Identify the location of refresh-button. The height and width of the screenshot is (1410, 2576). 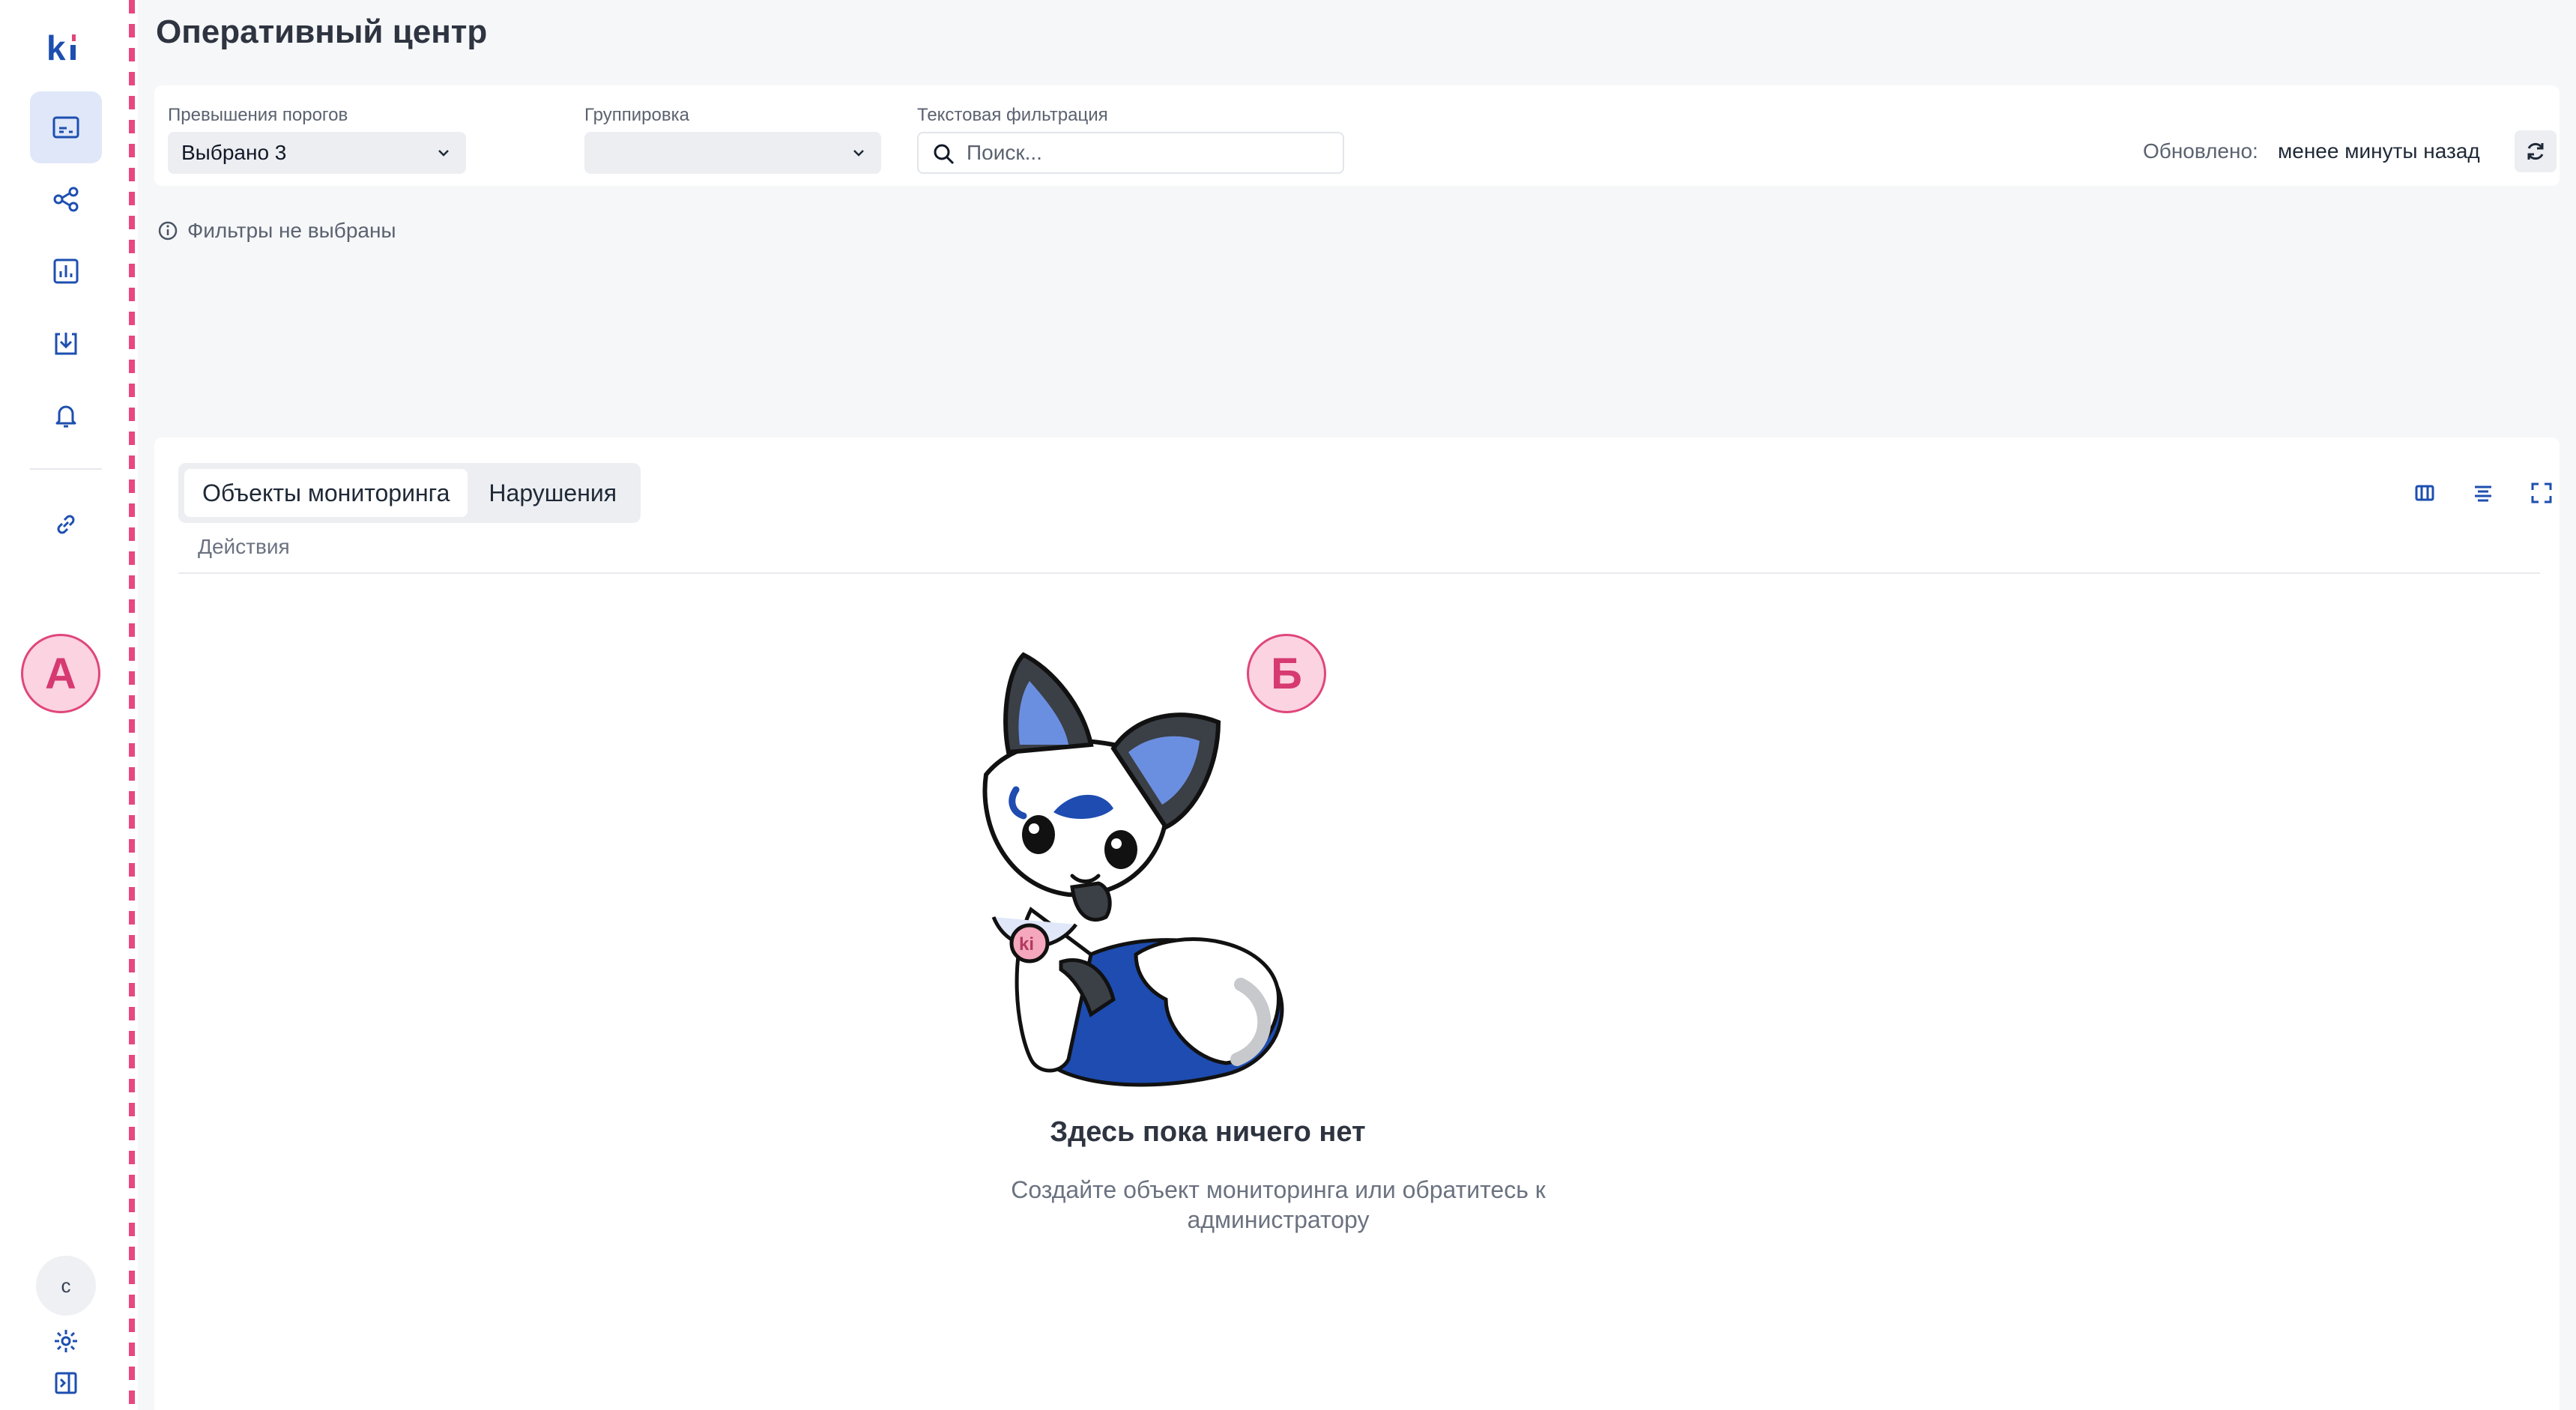
(2536, 151).